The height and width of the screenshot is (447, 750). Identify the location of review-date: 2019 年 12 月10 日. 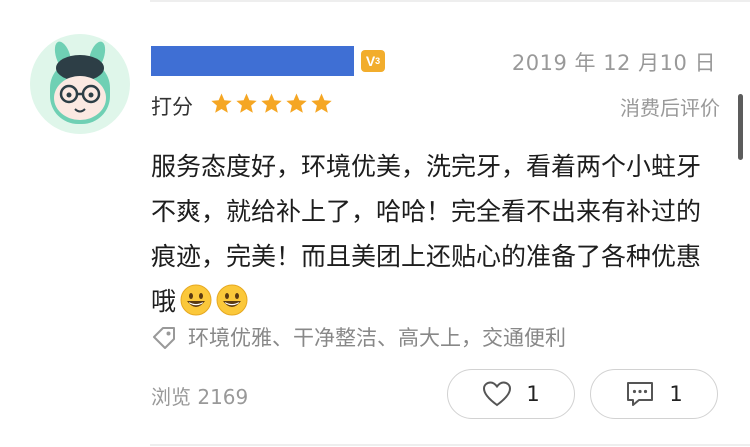
(613, 63).